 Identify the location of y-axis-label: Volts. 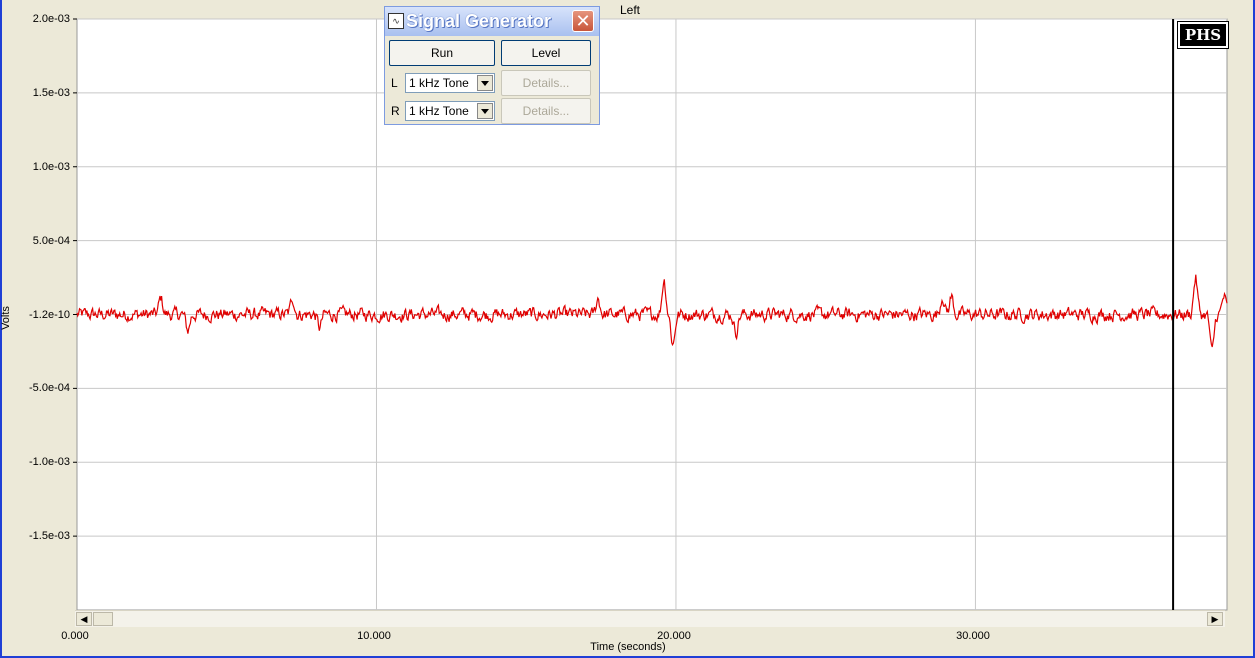
(6, 318).